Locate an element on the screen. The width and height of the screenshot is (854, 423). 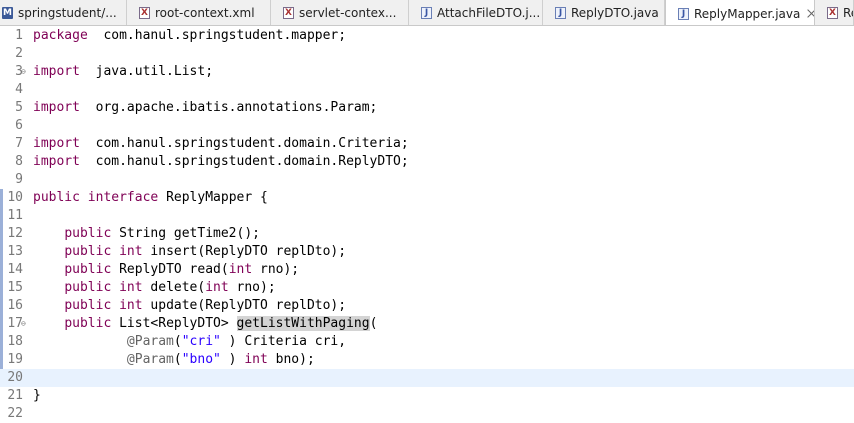
code-token: ) Criteria cri, is located at coordinates (283, 341).